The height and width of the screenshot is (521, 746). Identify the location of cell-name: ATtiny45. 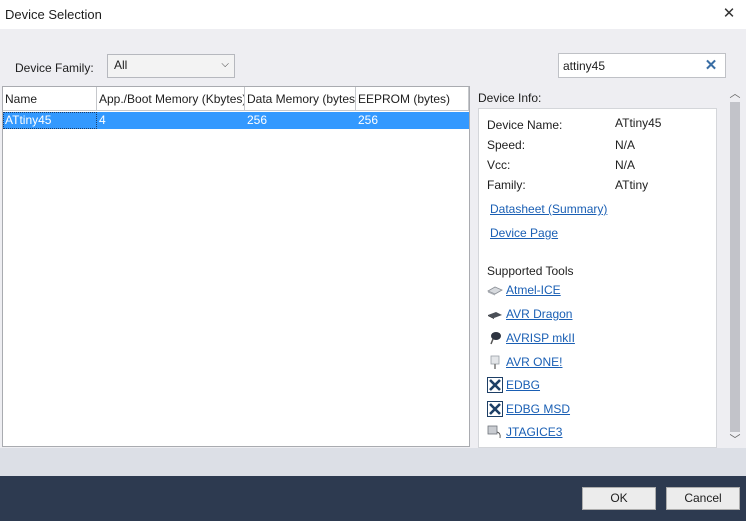
(50, 120).